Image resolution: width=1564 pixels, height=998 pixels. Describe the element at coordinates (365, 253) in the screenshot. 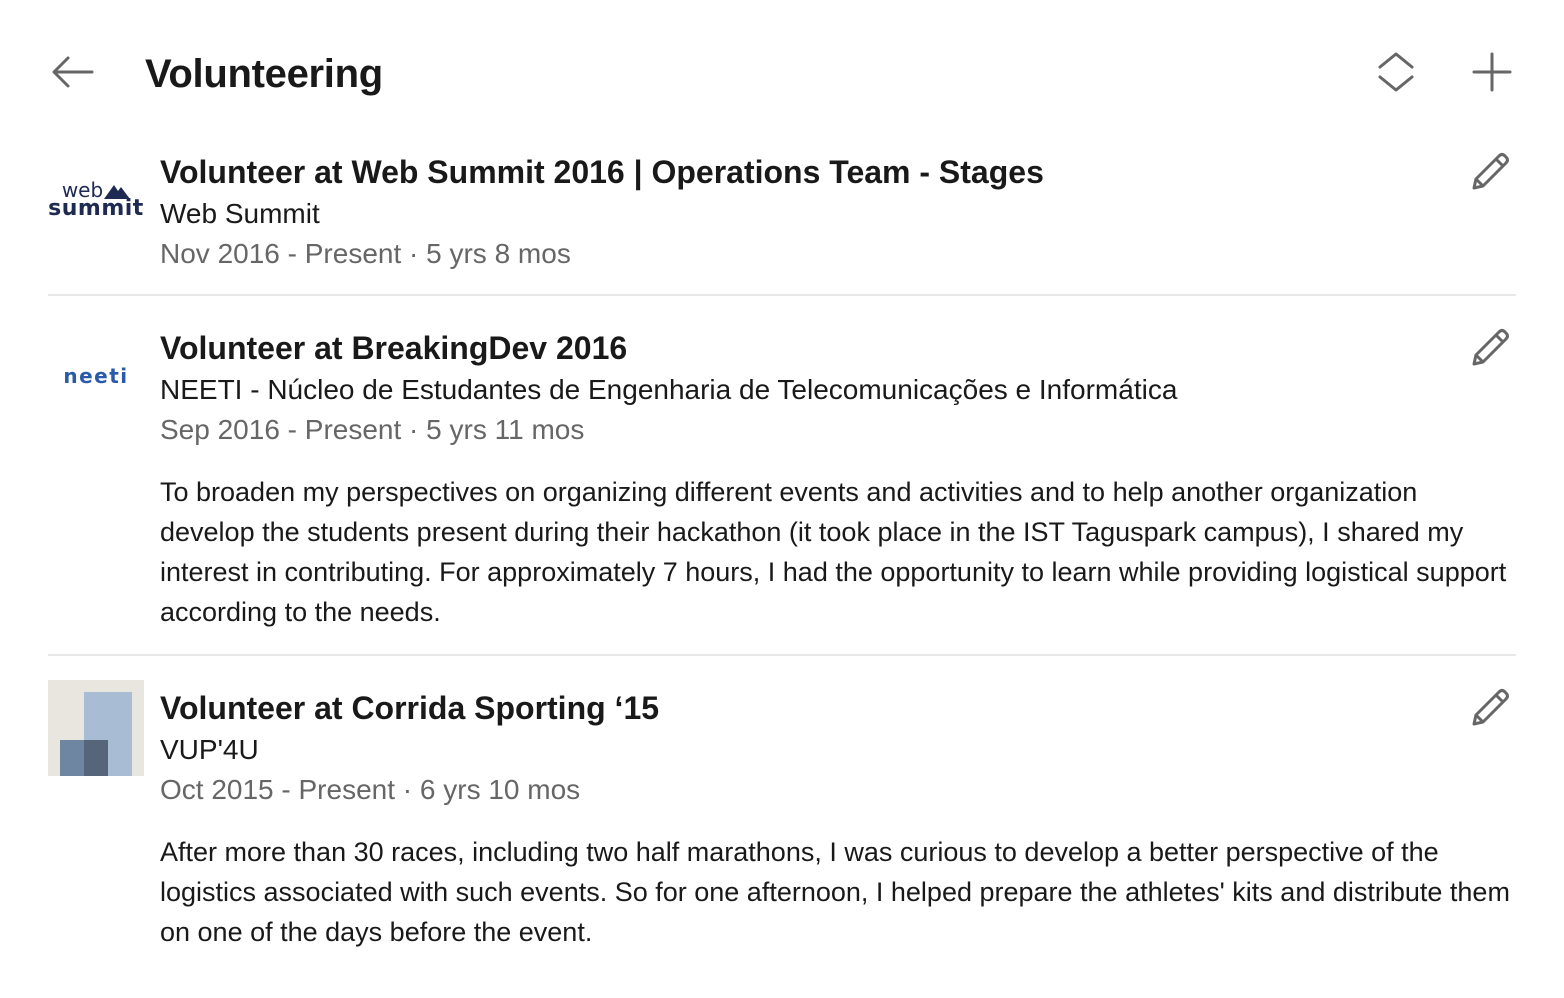

I see `entry-dates: Nov 2016 - Present · 5 yrs 8 mos` at that location.